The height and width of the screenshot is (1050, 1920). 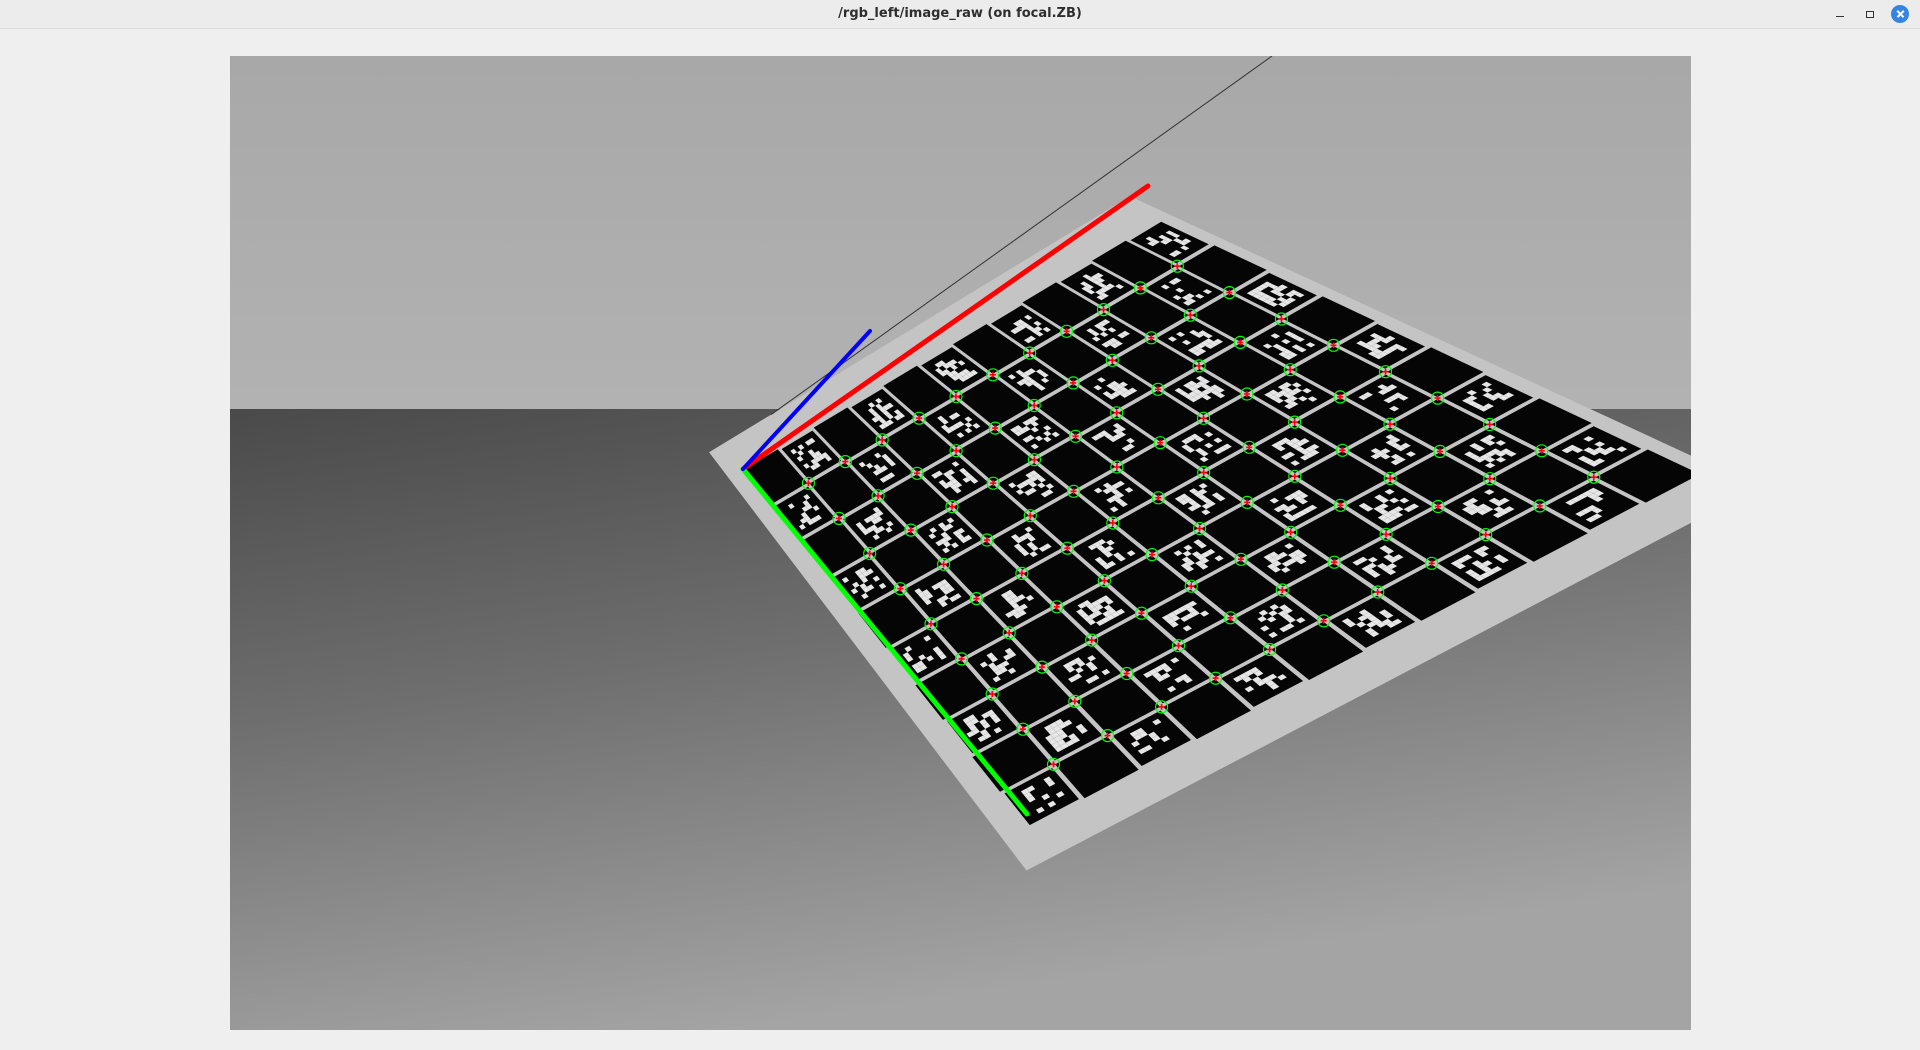 I want to click on maximize-button, so click(x=1870, y=14).